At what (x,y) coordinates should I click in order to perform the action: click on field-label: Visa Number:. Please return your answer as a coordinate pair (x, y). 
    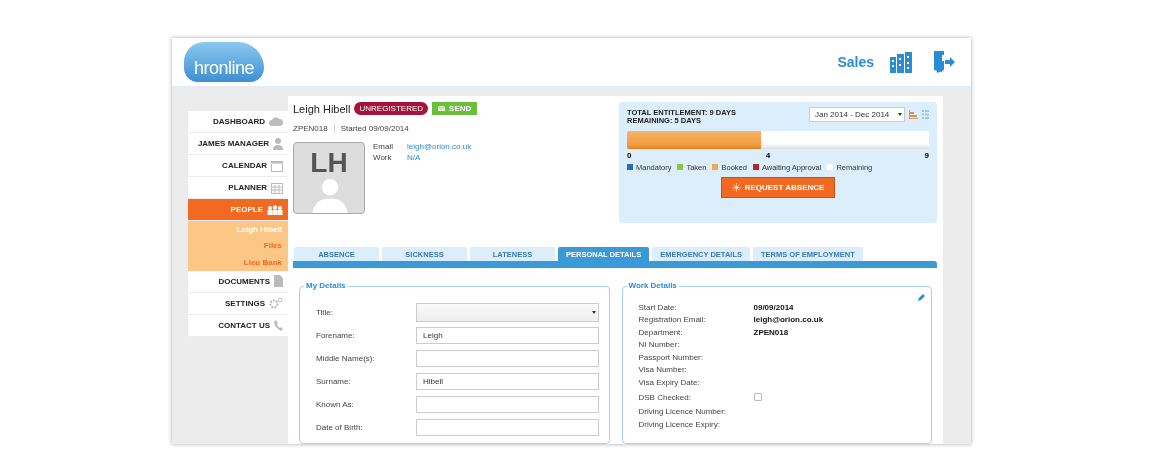
    Looking at the image, I should click on (663, 370).